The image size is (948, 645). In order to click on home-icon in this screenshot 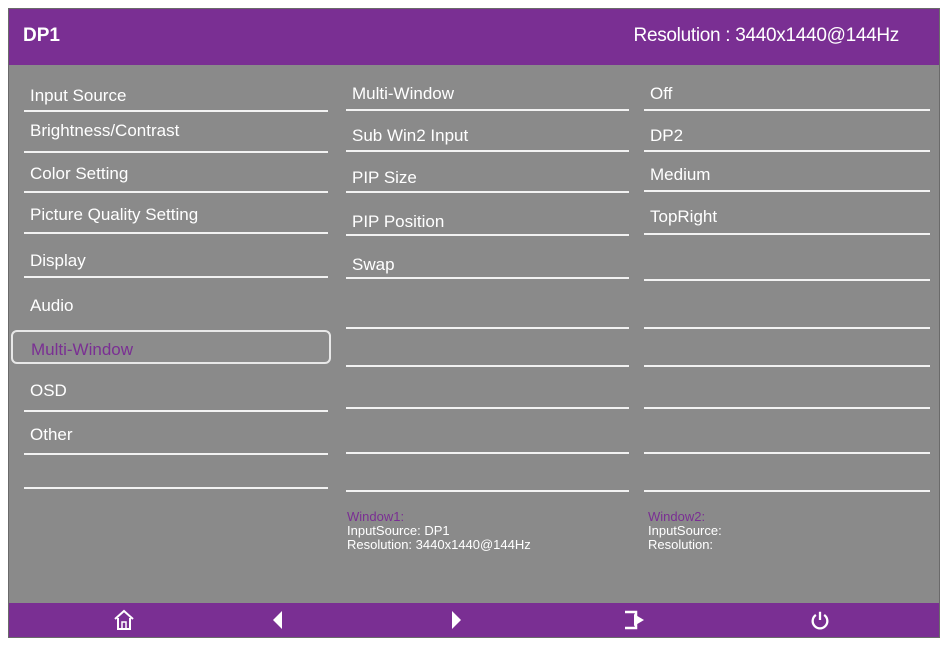, I will do `click(124, 619)`.